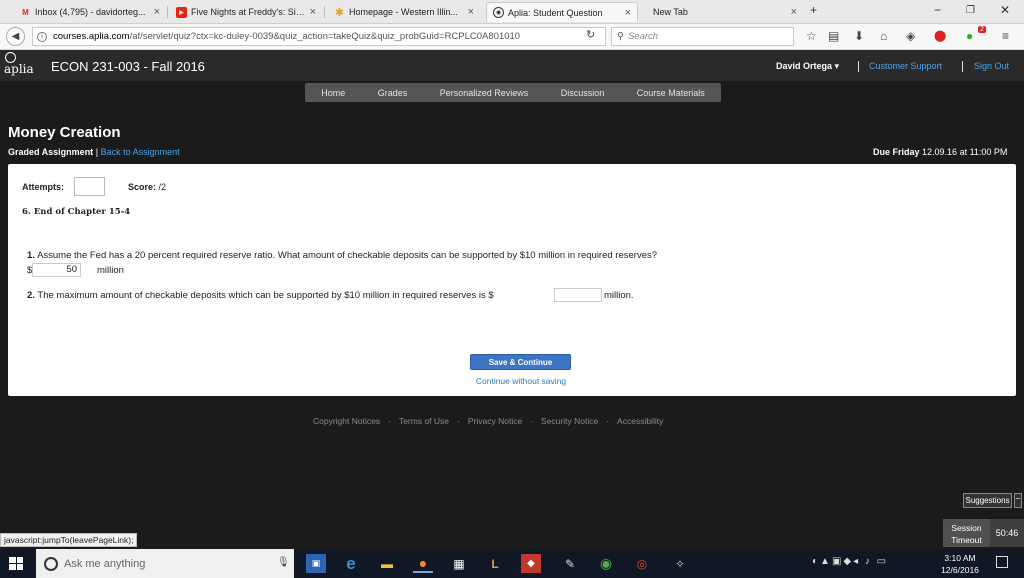 The width and height of the screenshot is (1024, 578). I want to click on menu-home: Home, so click(333, 93).